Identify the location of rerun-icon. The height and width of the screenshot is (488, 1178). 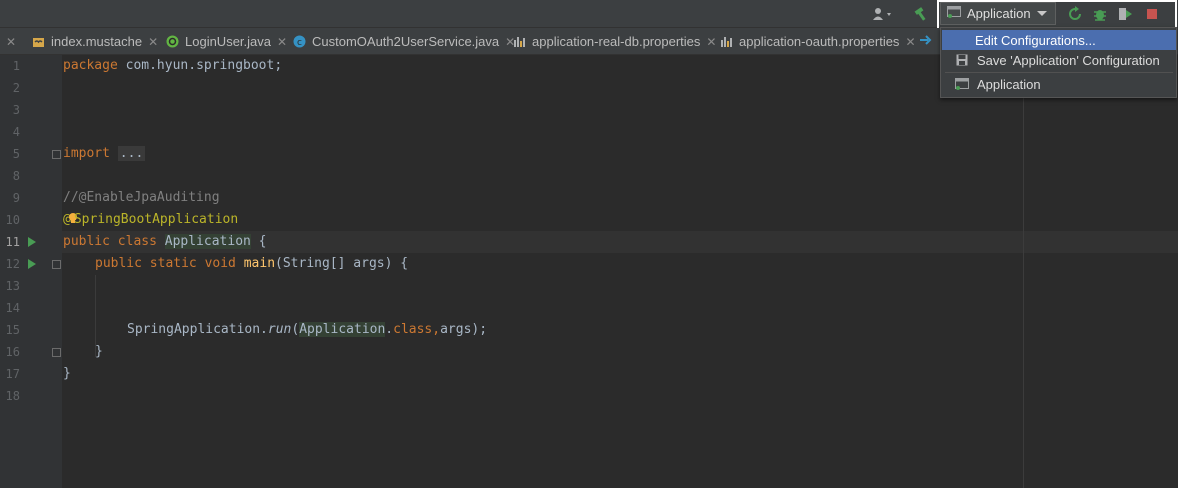
(1075, 14).